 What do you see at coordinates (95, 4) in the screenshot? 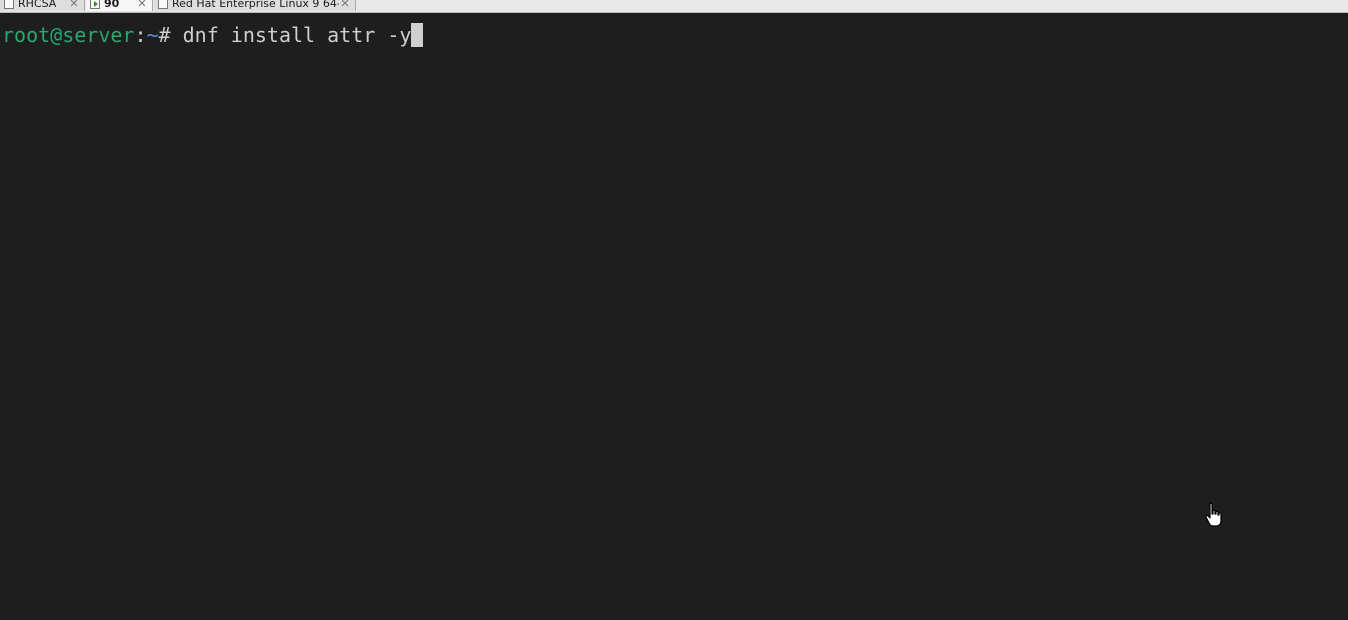
I see `vm-running-icon` at bounding box center [95, 4].